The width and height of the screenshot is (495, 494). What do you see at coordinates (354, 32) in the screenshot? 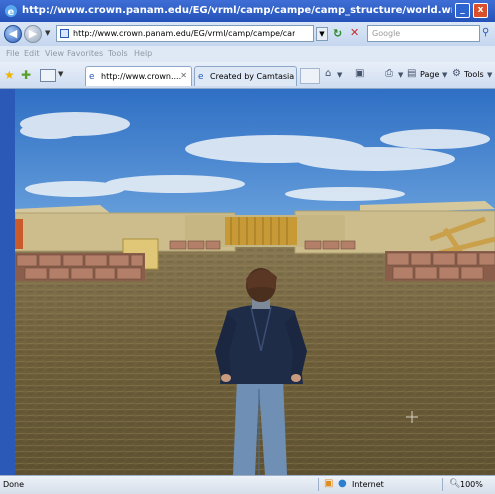
I see `stop-icon: ✕` at bounding box center [354, 32].